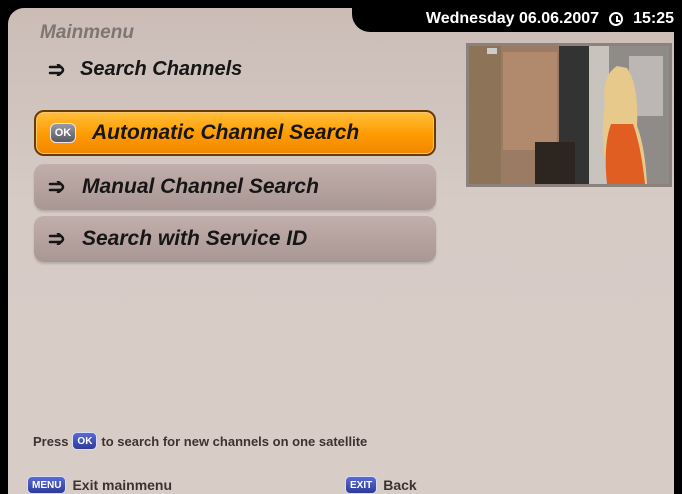 The width and height of the screenshot is (682, 494). I want to click on tv-preview-image, so click(569, 115).